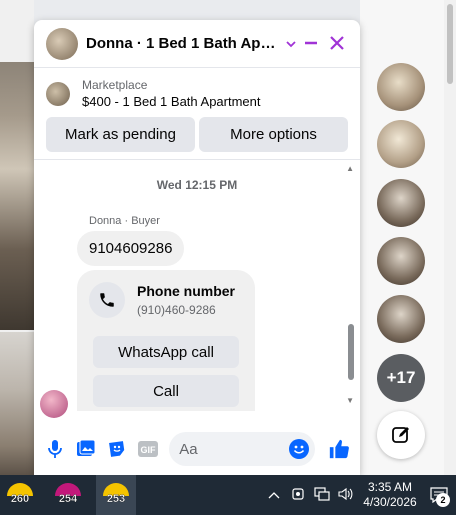  What do you see at coordinates (298, 495) in the screenshot?
I see `meet-now-icon` at bounding box center [298, 495].